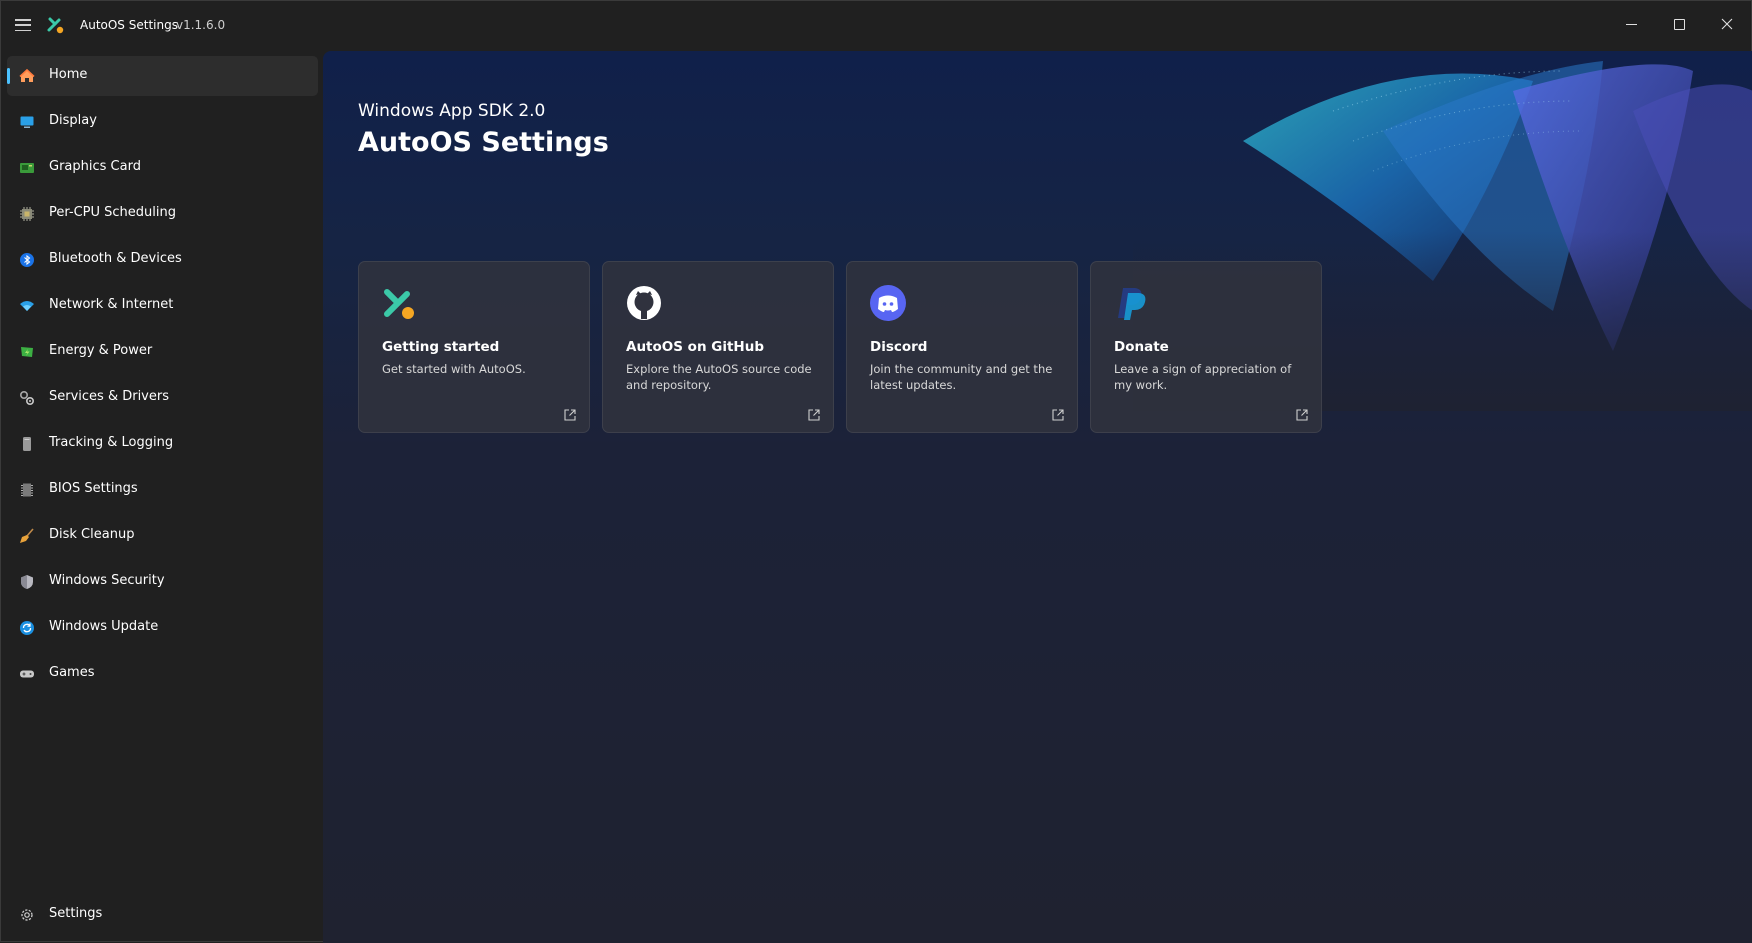  I want to click on card-title: Discord, so click(899, 347).